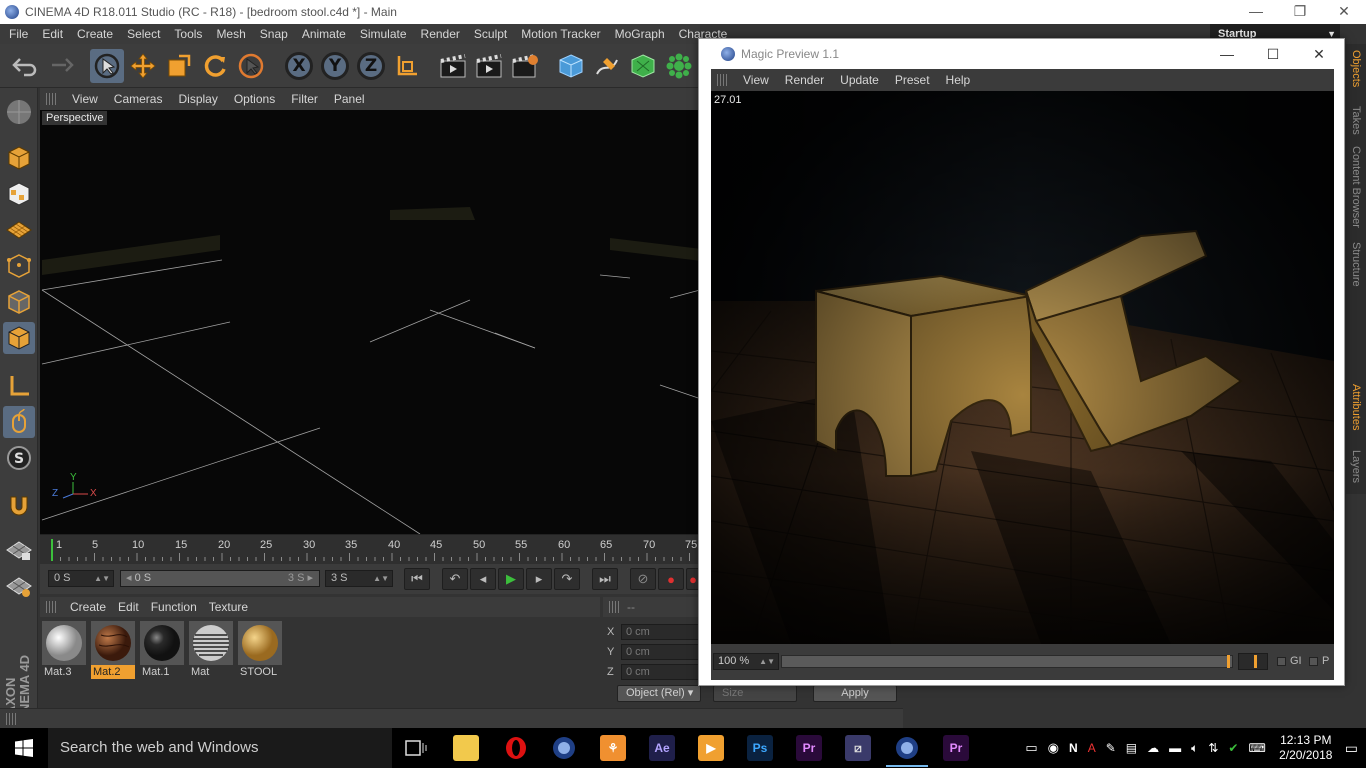  I want to click on material-swatch: STOOL, so click(260, 650).